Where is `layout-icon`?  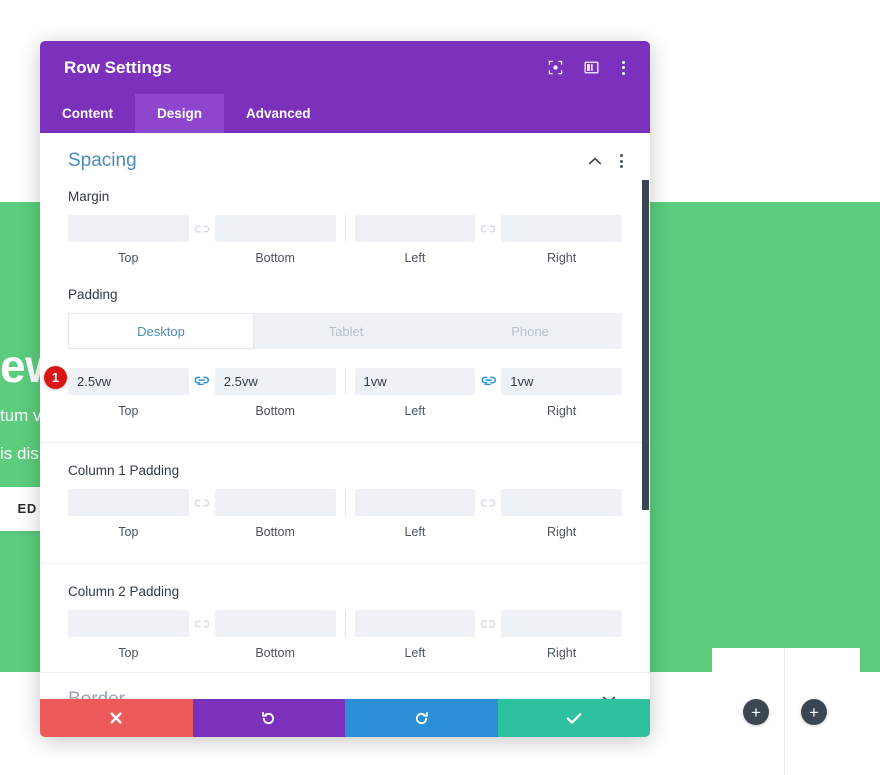
layout-icon is located at coordinates (591, 68).